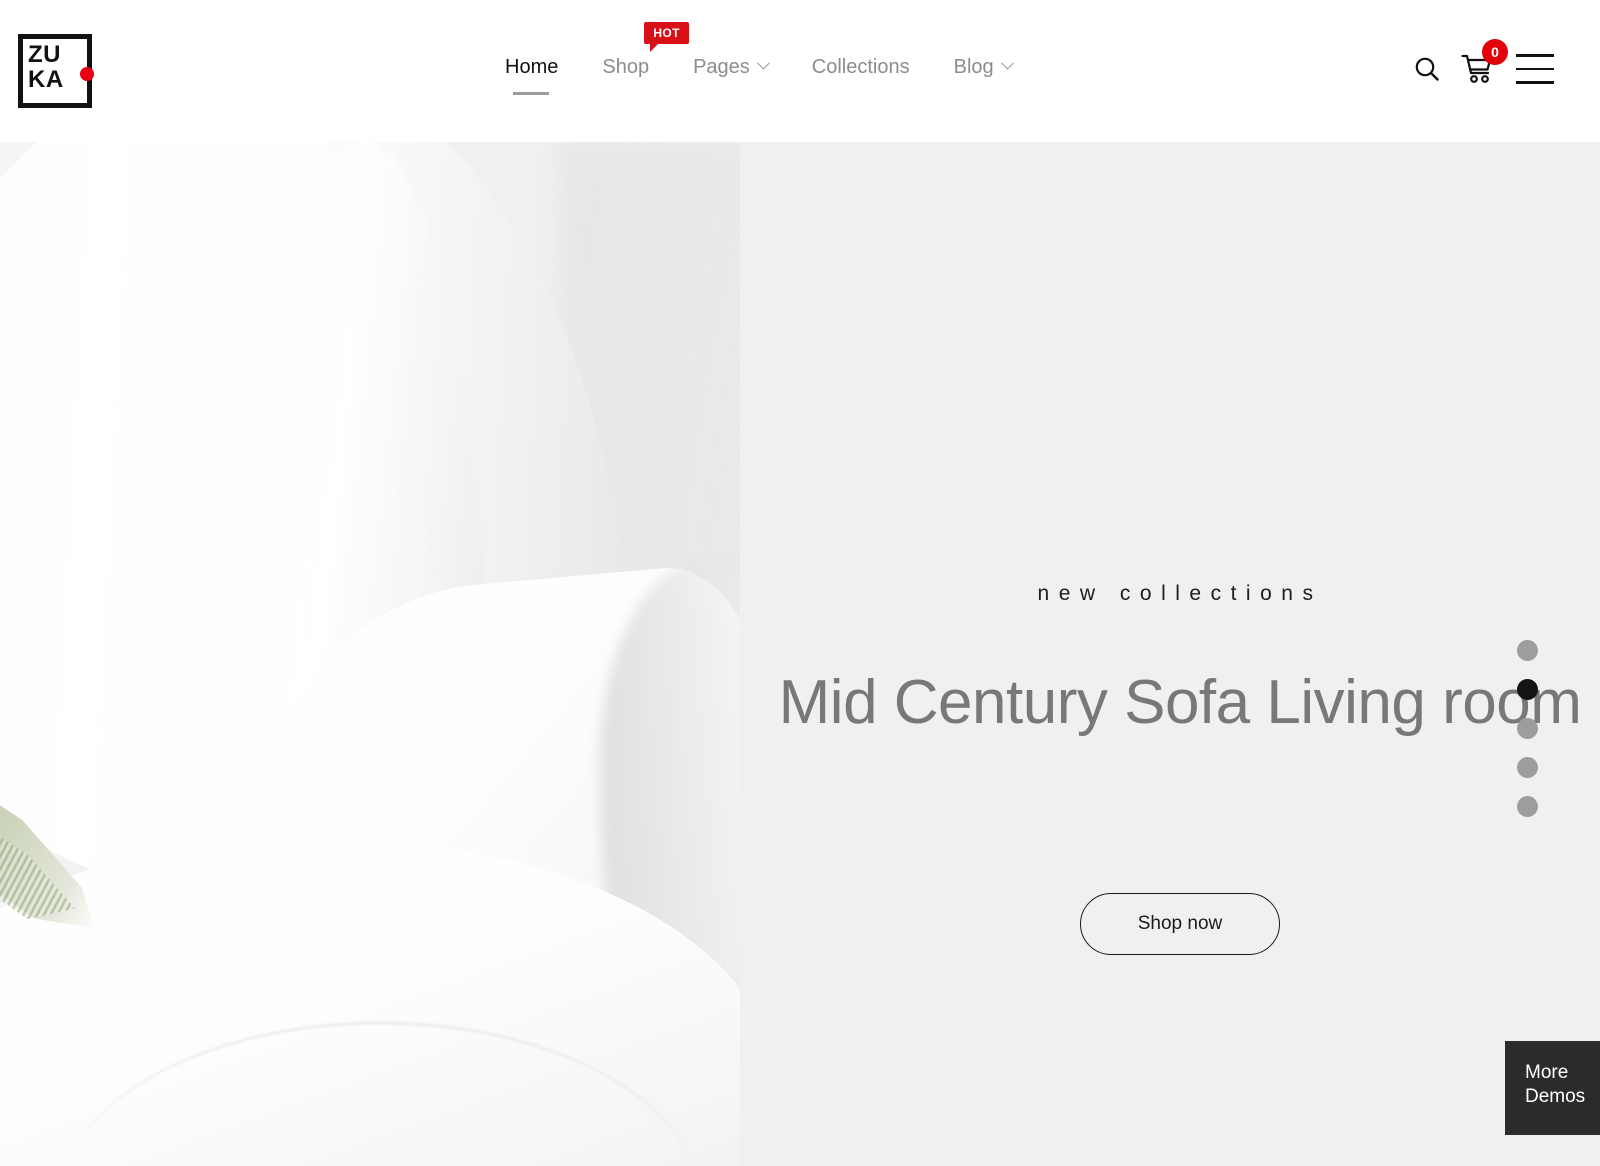 This screenshot has width=1600, height=1166. I want to click on more-demos-line-1: More, so click(1547, 1072).